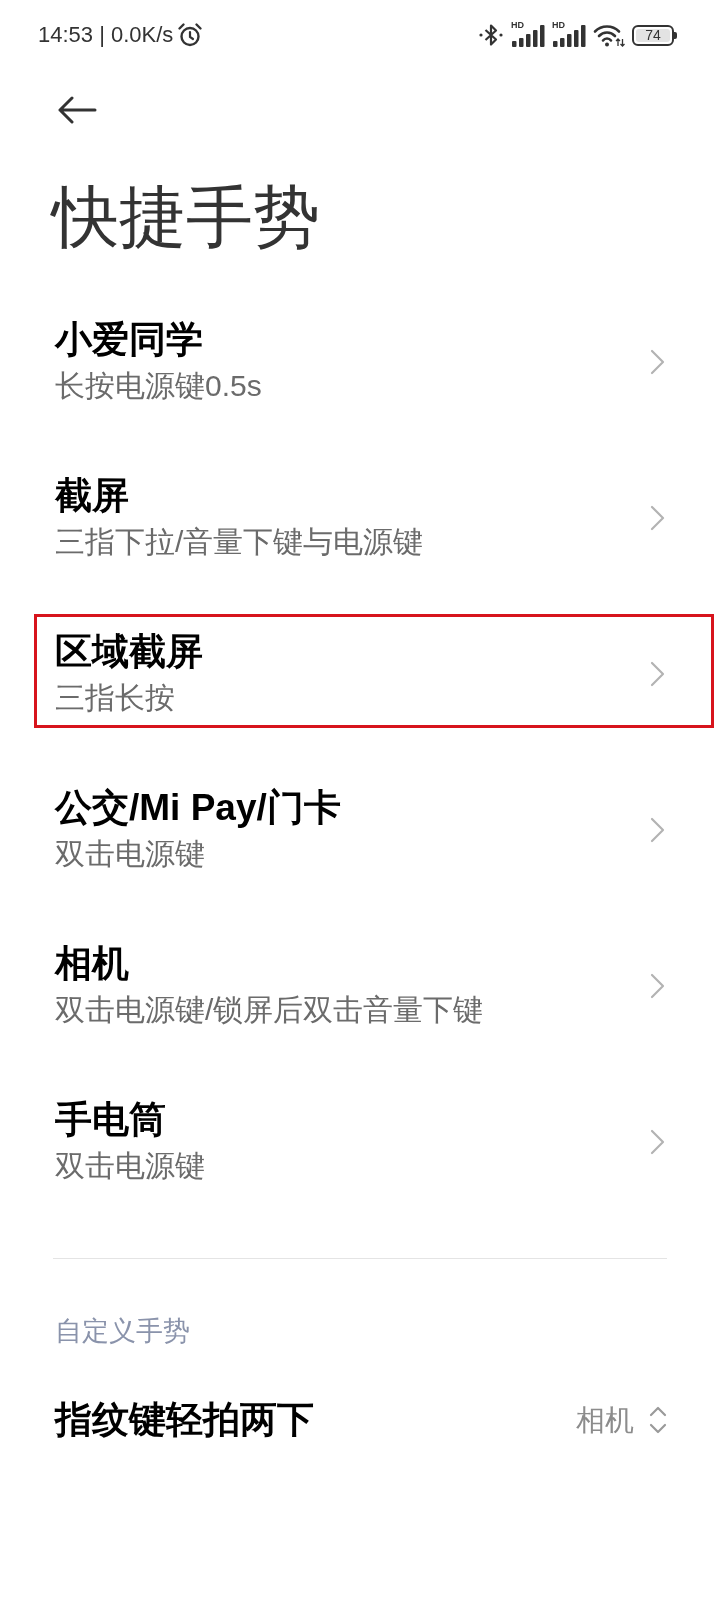  I want to click on page-title: 快捷手势, so click(186, 217).